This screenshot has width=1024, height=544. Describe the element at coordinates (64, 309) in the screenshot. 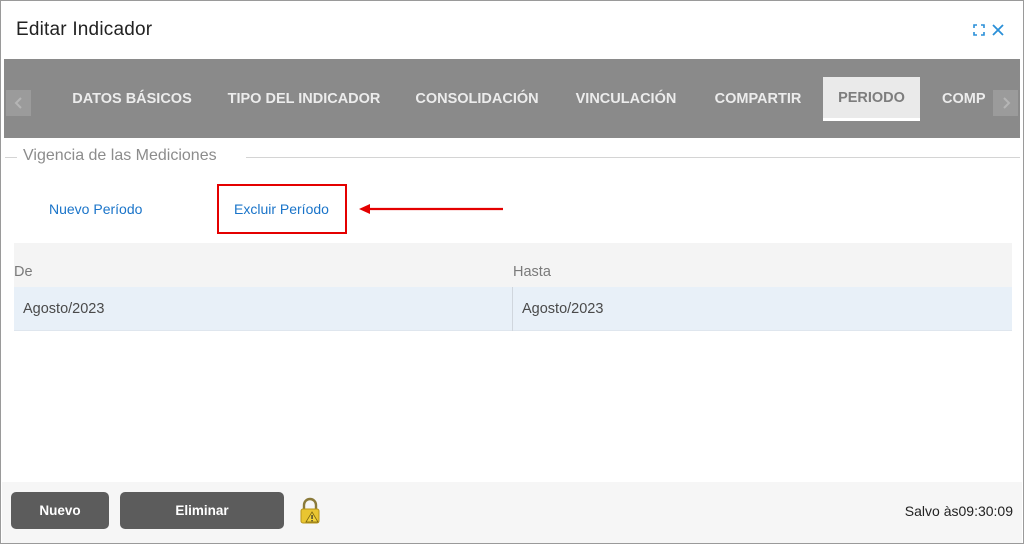

I see `cell-de: Agosto/2023` at that location.